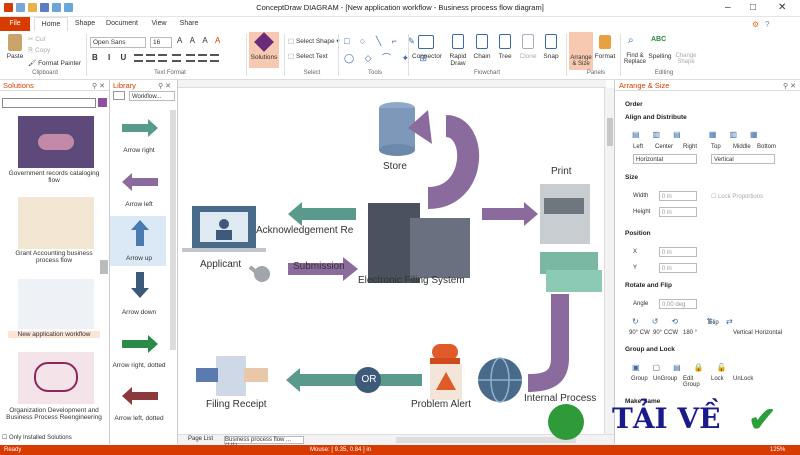 The image size is (800, 455). Describe the element at coordinates (190, 58) in the screenshot. I see `valign-top-icon` at that location.